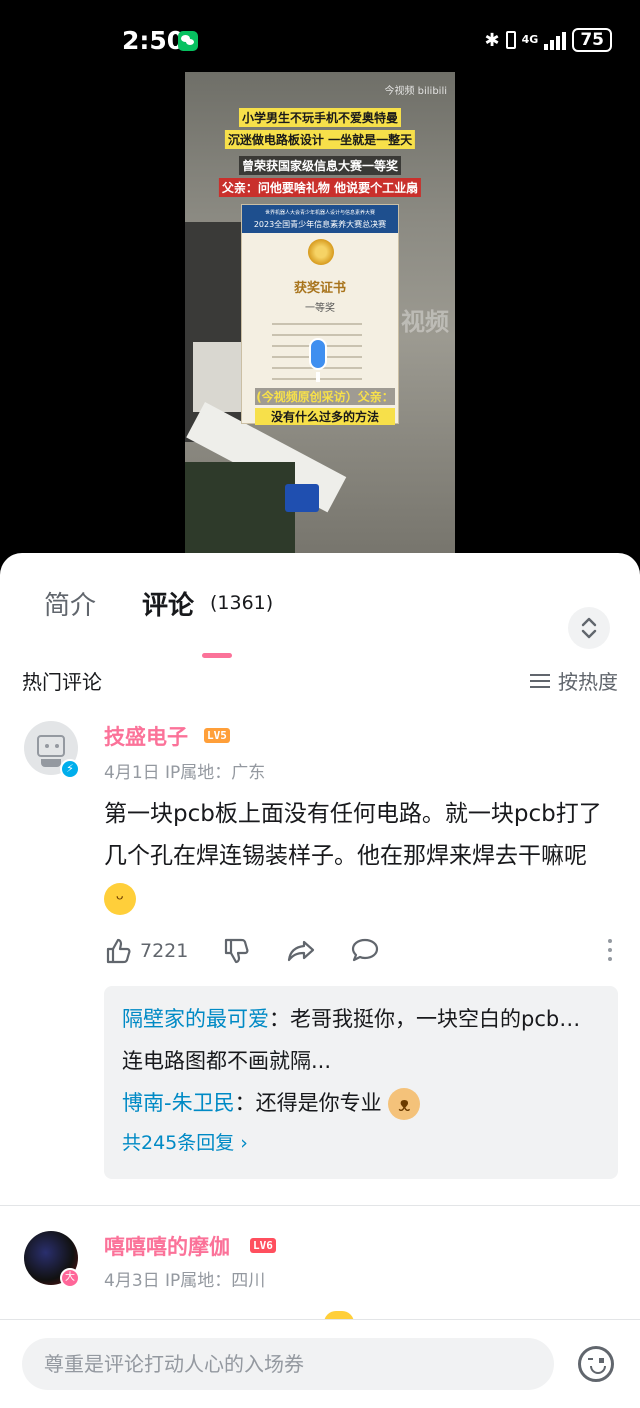 This screenshot has width=640, height=1408. Describe the element at coordinates (415, 91) in the screenshot. I see `video-watermark: 今视频 bilibili` at that location.